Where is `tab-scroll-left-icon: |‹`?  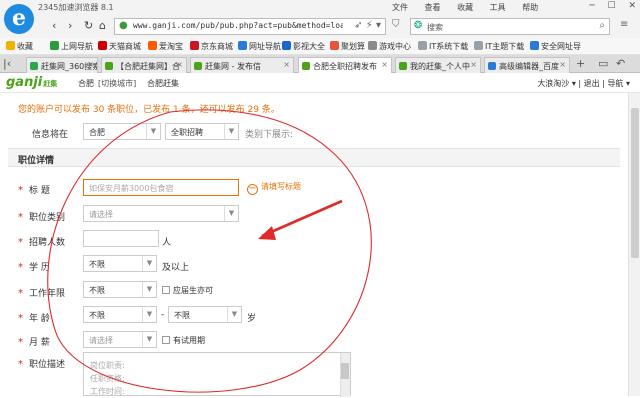
tab-scroll-left-icon: |‹ is located at coordinates (7, 63).